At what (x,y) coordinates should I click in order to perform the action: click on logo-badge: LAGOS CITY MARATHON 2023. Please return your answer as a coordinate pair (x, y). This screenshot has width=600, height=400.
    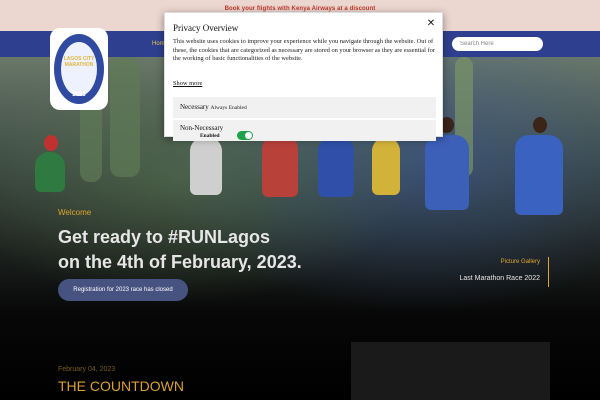
    Looking at the image, I should click on (79, 69).